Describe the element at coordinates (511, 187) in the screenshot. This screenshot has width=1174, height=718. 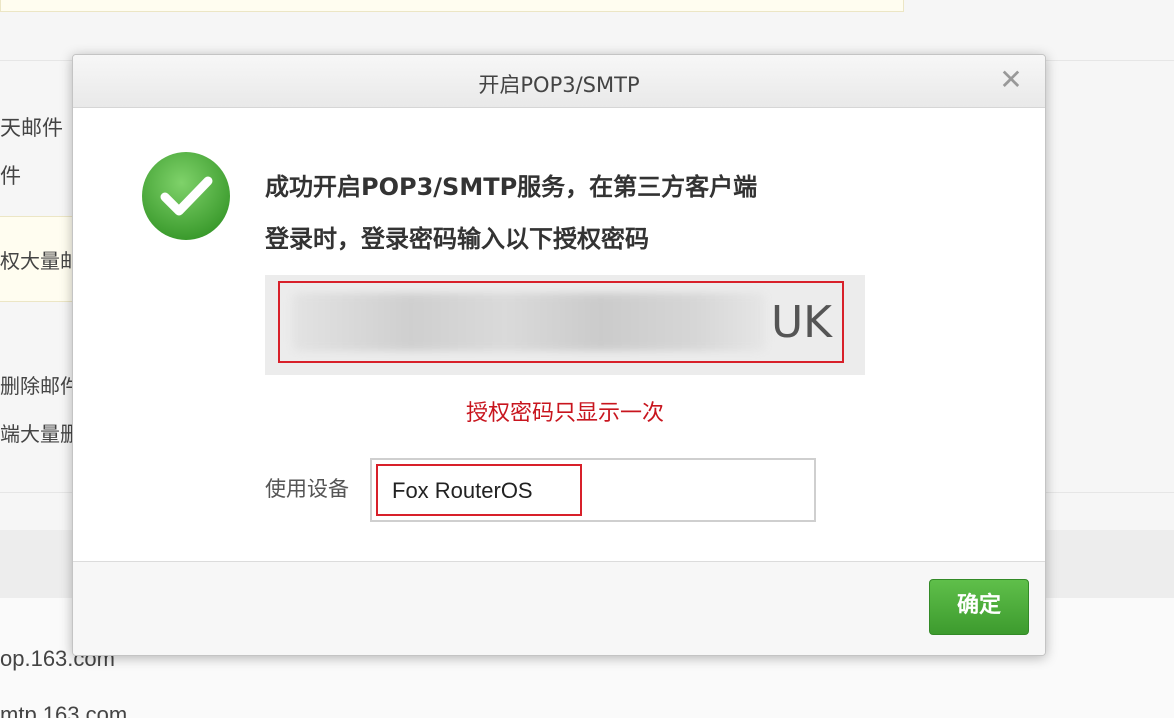
I see `message-line: 成功开启POP3/SMTP服务，在第三方客户端` at that location.